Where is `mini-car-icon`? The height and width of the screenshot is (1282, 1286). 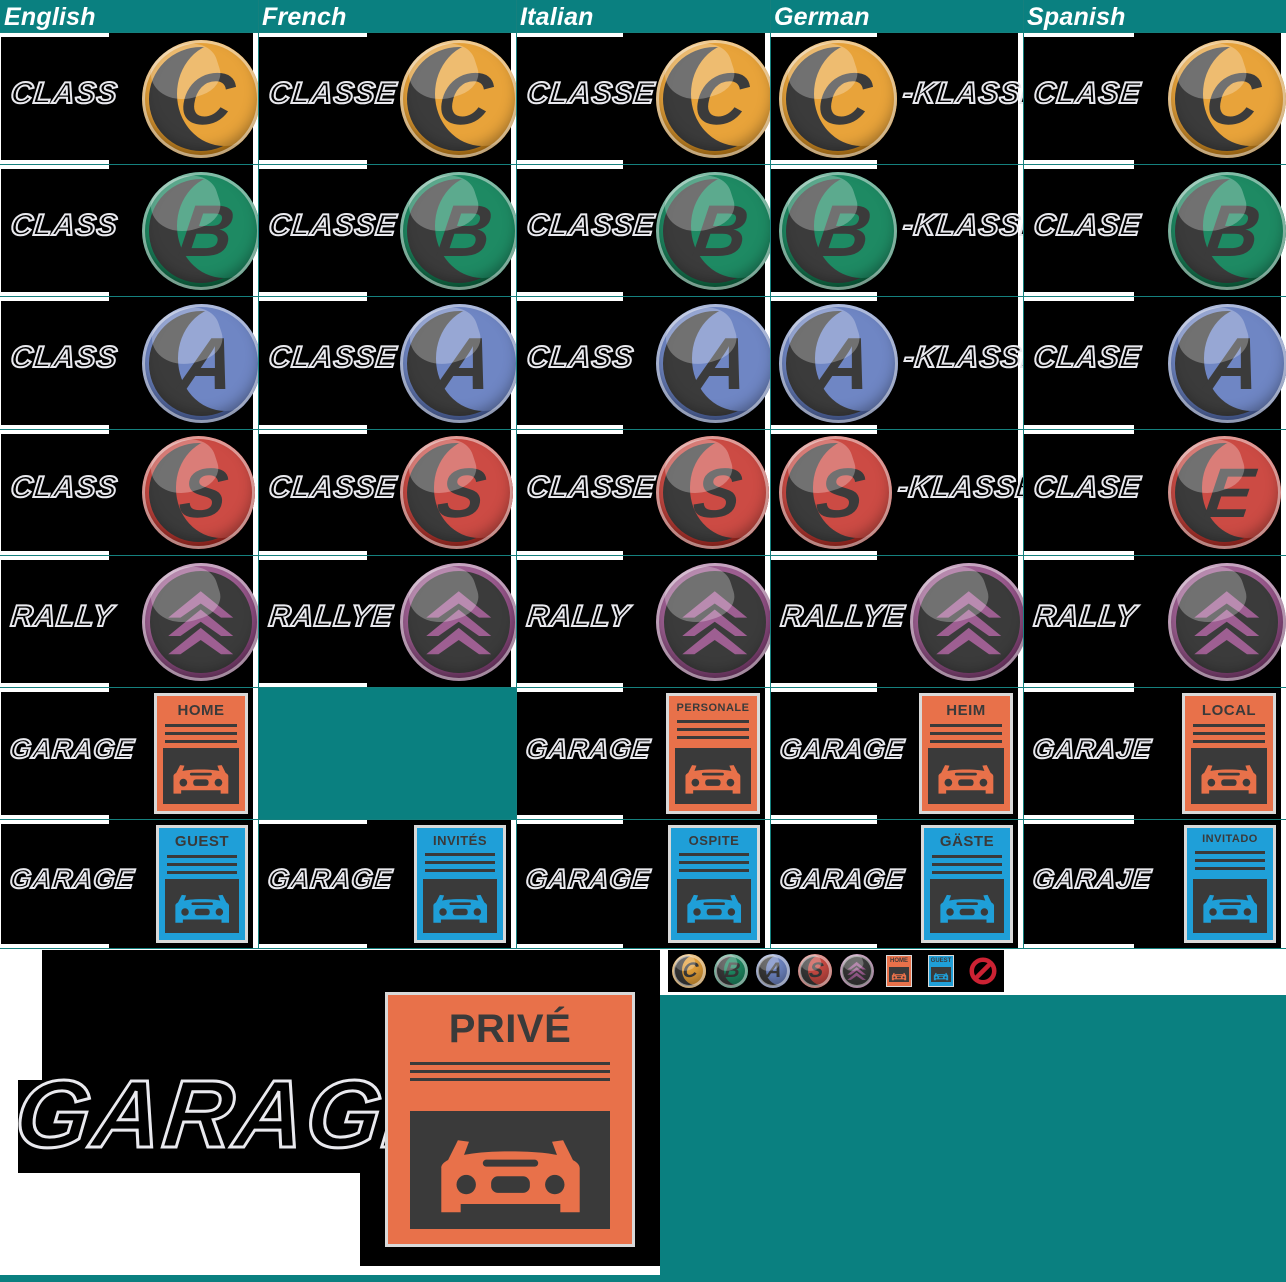
mini-car-icon is located at coordinates (941, 976).